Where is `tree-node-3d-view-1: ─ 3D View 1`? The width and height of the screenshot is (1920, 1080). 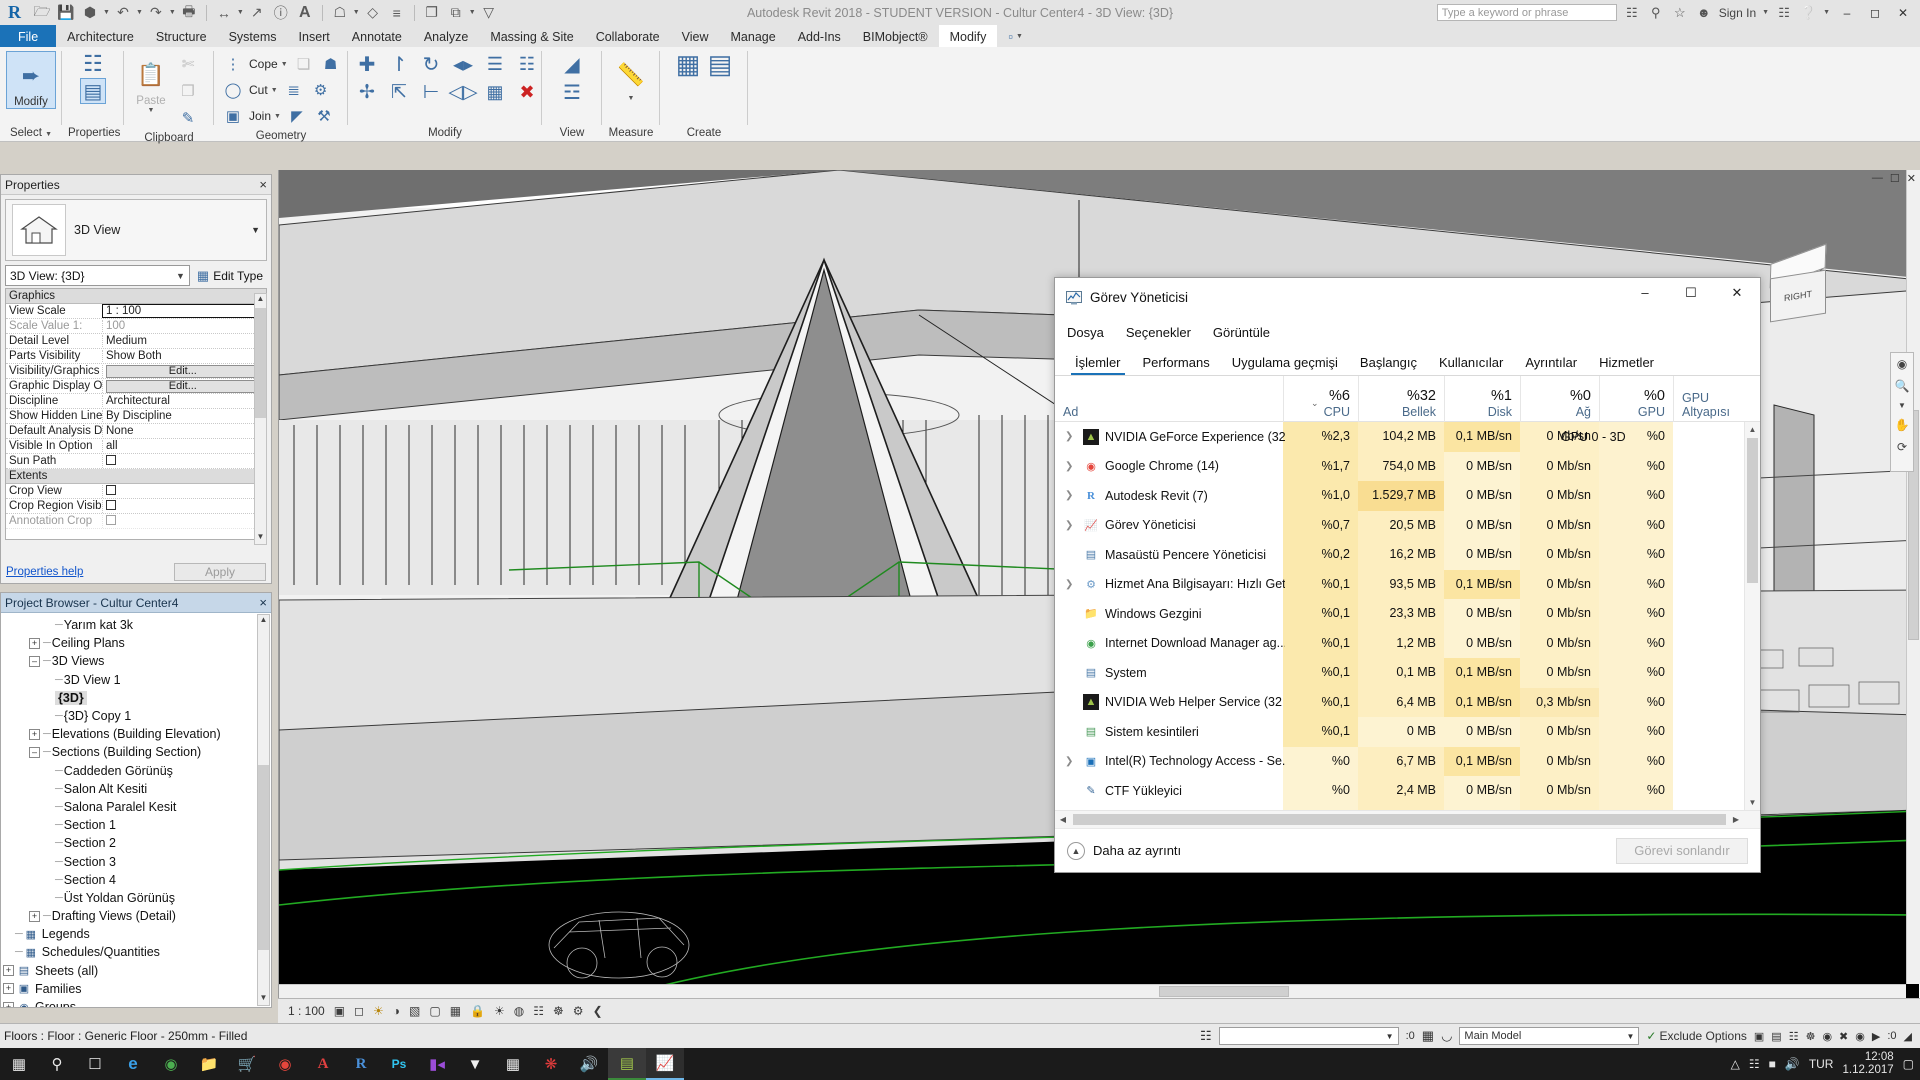
tree-node-3d-view-1: ─ 3D View 1 is located at coordinates (129, 680).